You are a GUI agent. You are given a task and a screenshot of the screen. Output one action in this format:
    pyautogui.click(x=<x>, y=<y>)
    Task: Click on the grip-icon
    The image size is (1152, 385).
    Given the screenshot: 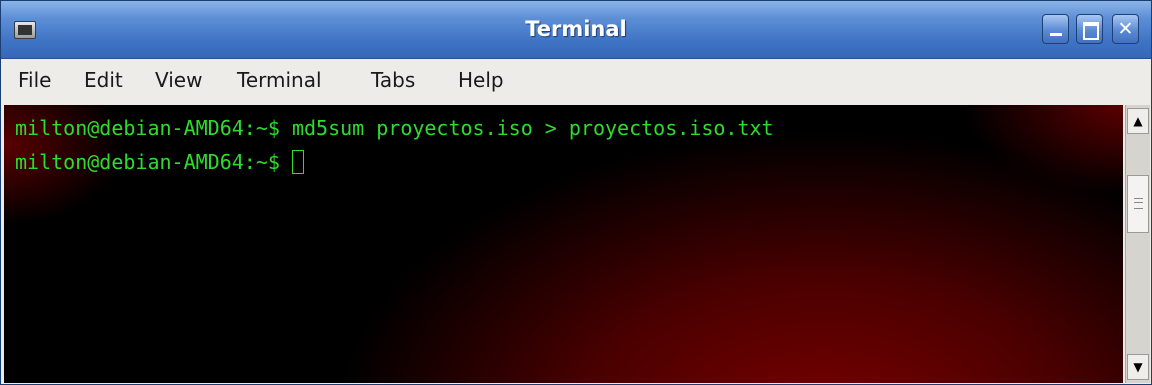 What is the action you would take?
    pyautogui.click(x=1138, y=203)
    